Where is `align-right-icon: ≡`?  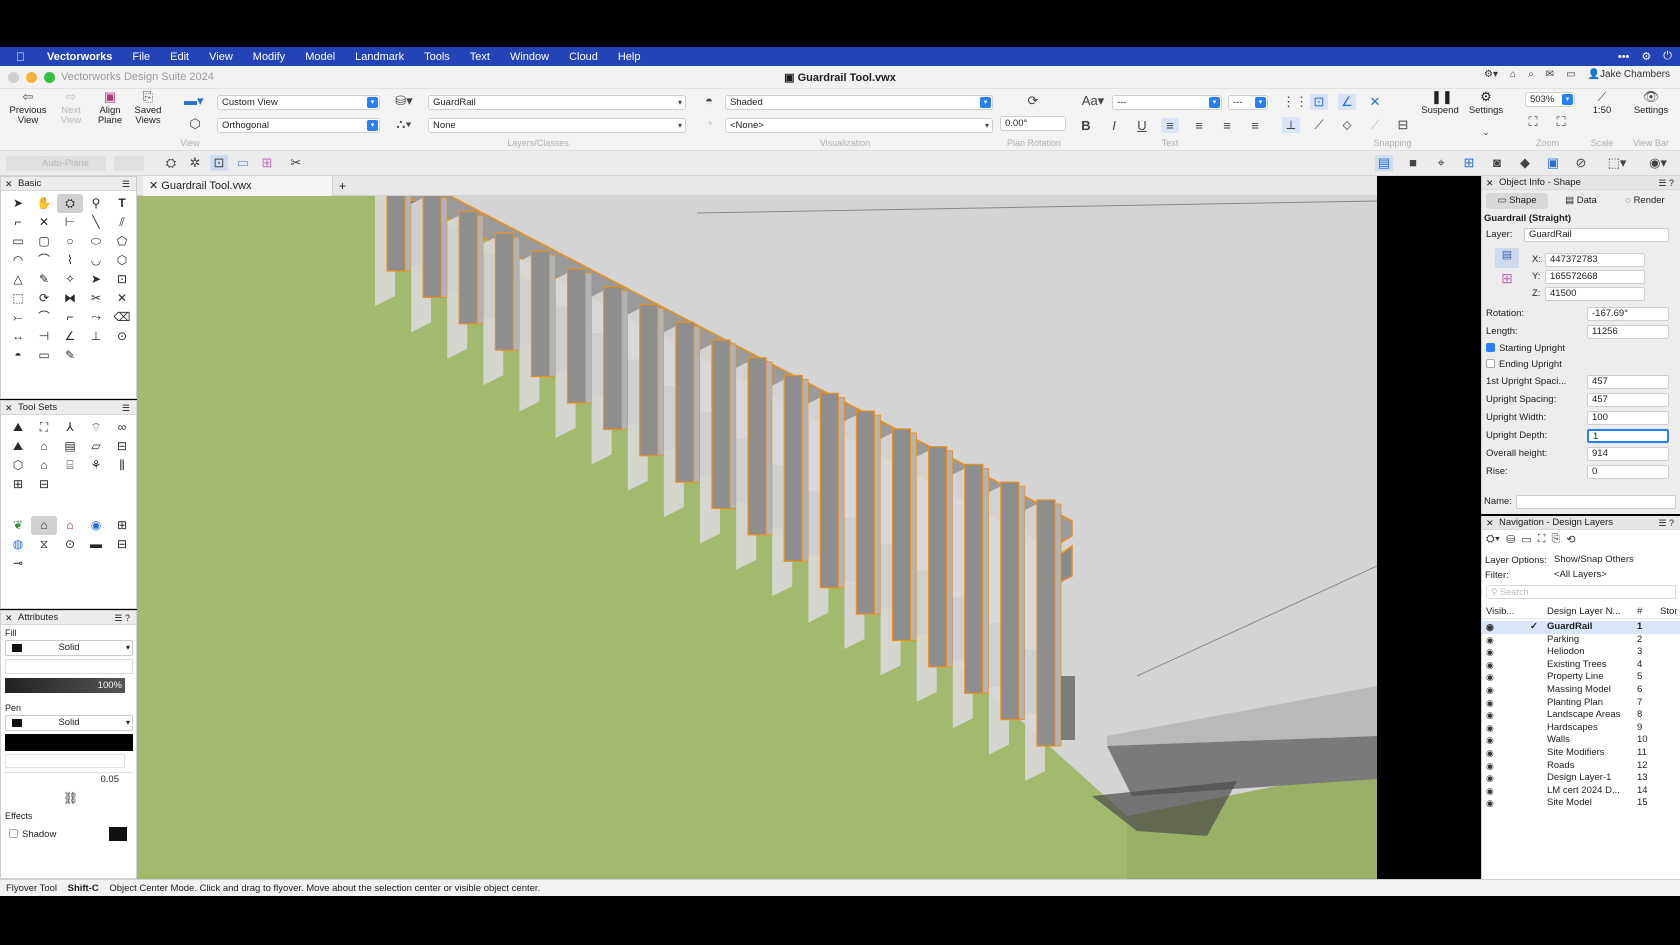
align-right-icon: ≡ is located at coordinates (1227, 125).